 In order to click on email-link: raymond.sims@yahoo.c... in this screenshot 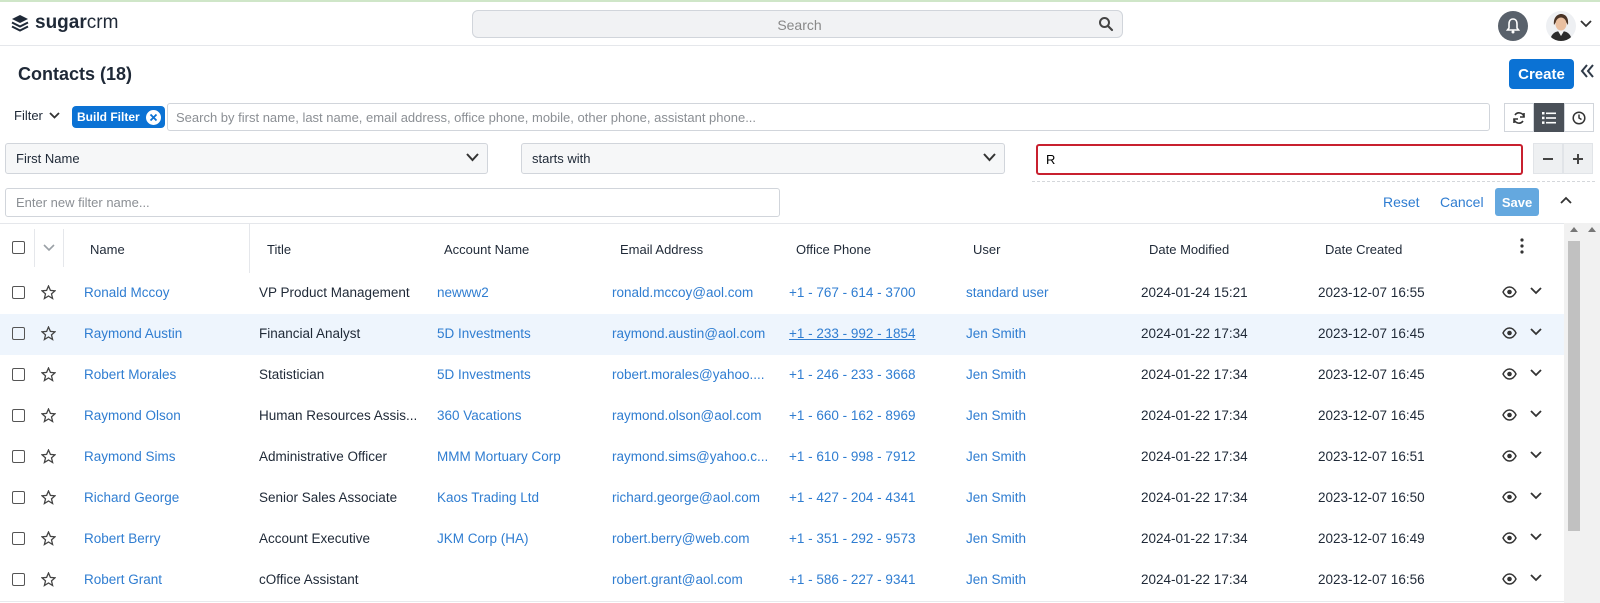, I will do `click(692, 456)`.